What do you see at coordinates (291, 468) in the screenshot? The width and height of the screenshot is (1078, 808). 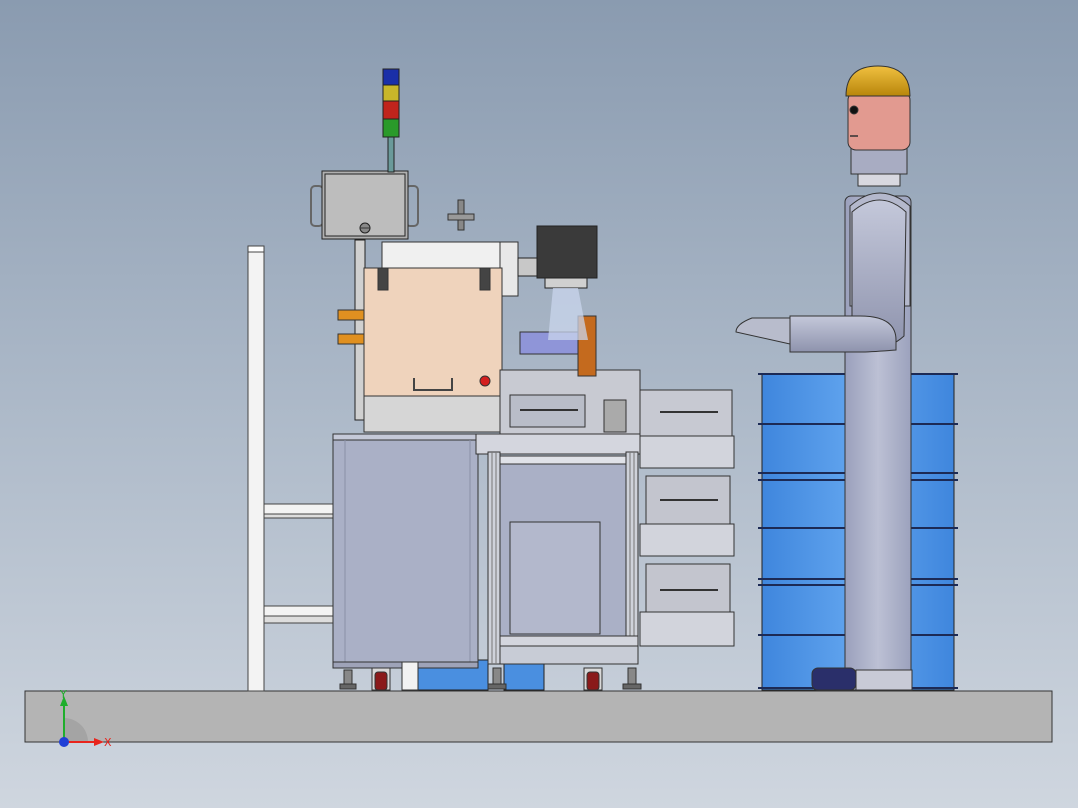 I see `side-frame` at bounding box center [291, 468].